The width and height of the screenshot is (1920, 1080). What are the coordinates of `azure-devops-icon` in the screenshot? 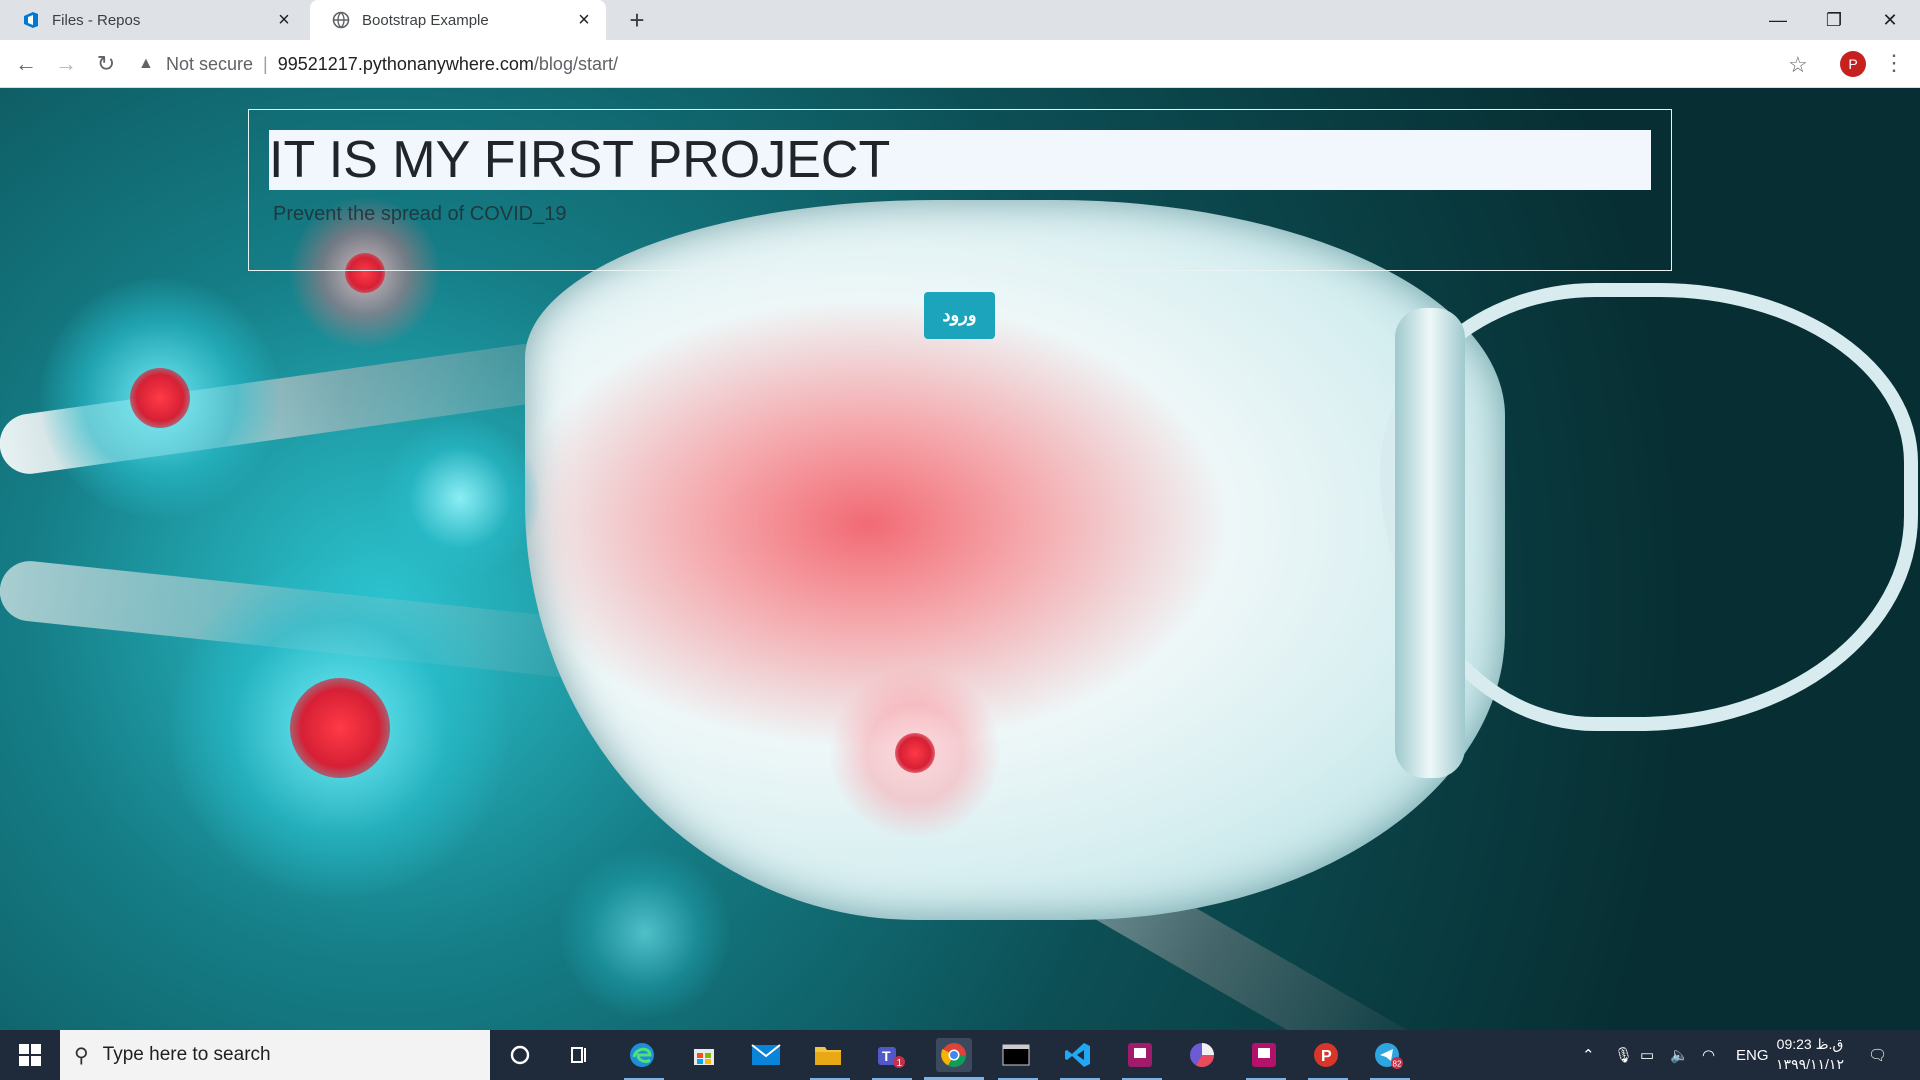 It's located at (31, 20).